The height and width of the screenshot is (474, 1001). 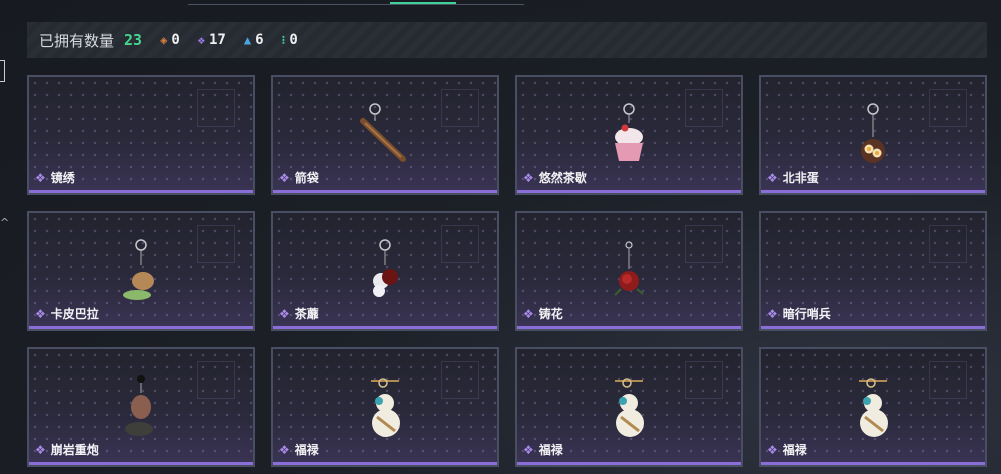 What do you see at coordinates (629, 268) in the screenshot?
I see `rose-charm-icon` at bounding box center [629, 268].